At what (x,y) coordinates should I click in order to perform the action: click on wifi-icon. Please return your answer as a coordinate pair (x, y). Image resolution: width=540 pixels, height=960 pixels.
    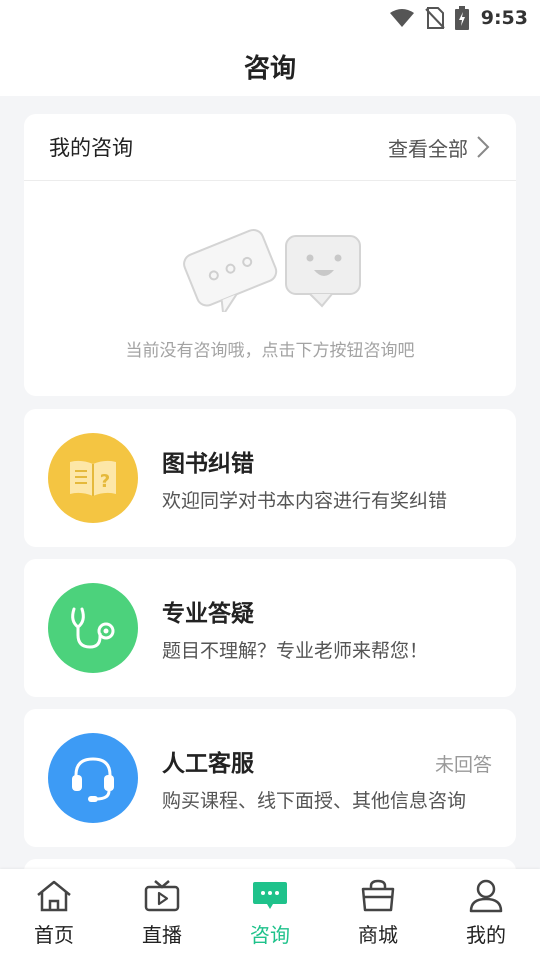
    Looking at the image, I should click on (401, 18).